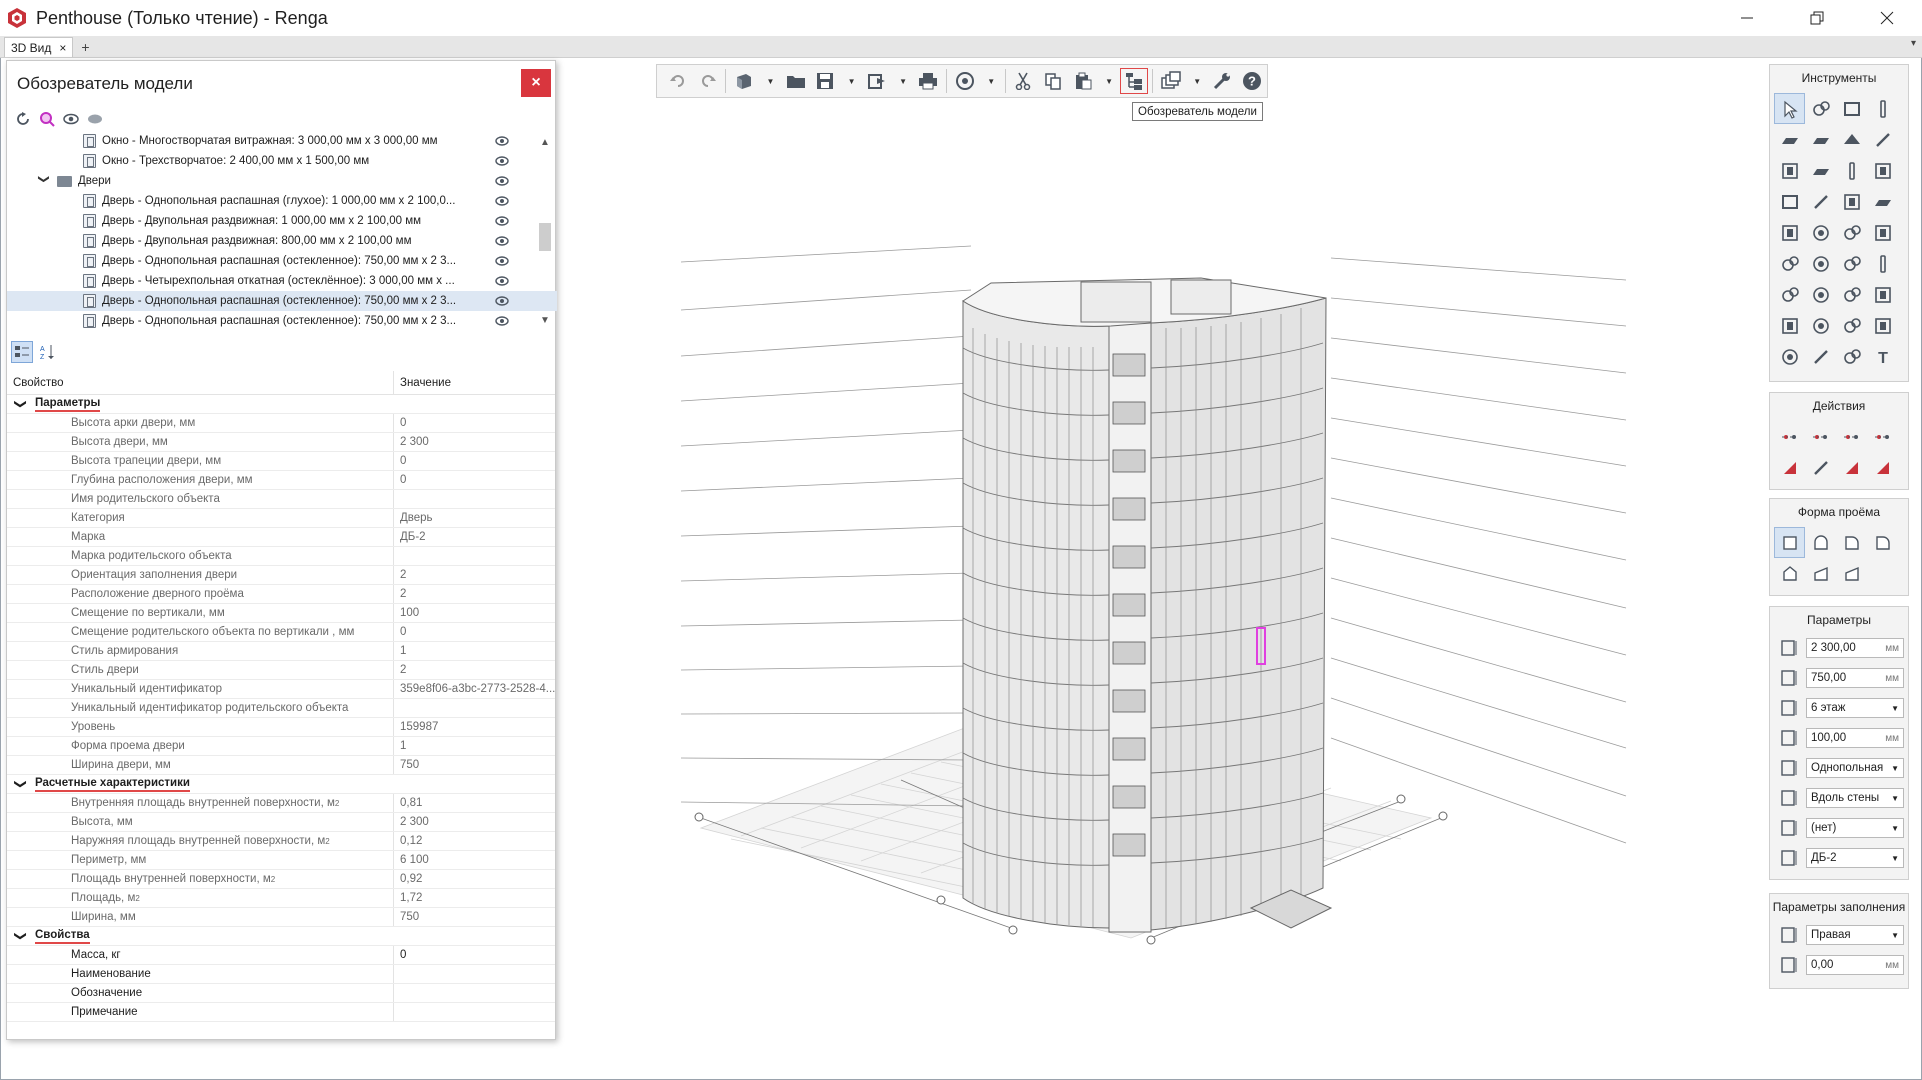  Describe the element at coordinates (1789, 232) in the screenshot. I see `tool-17-icon` at that location.